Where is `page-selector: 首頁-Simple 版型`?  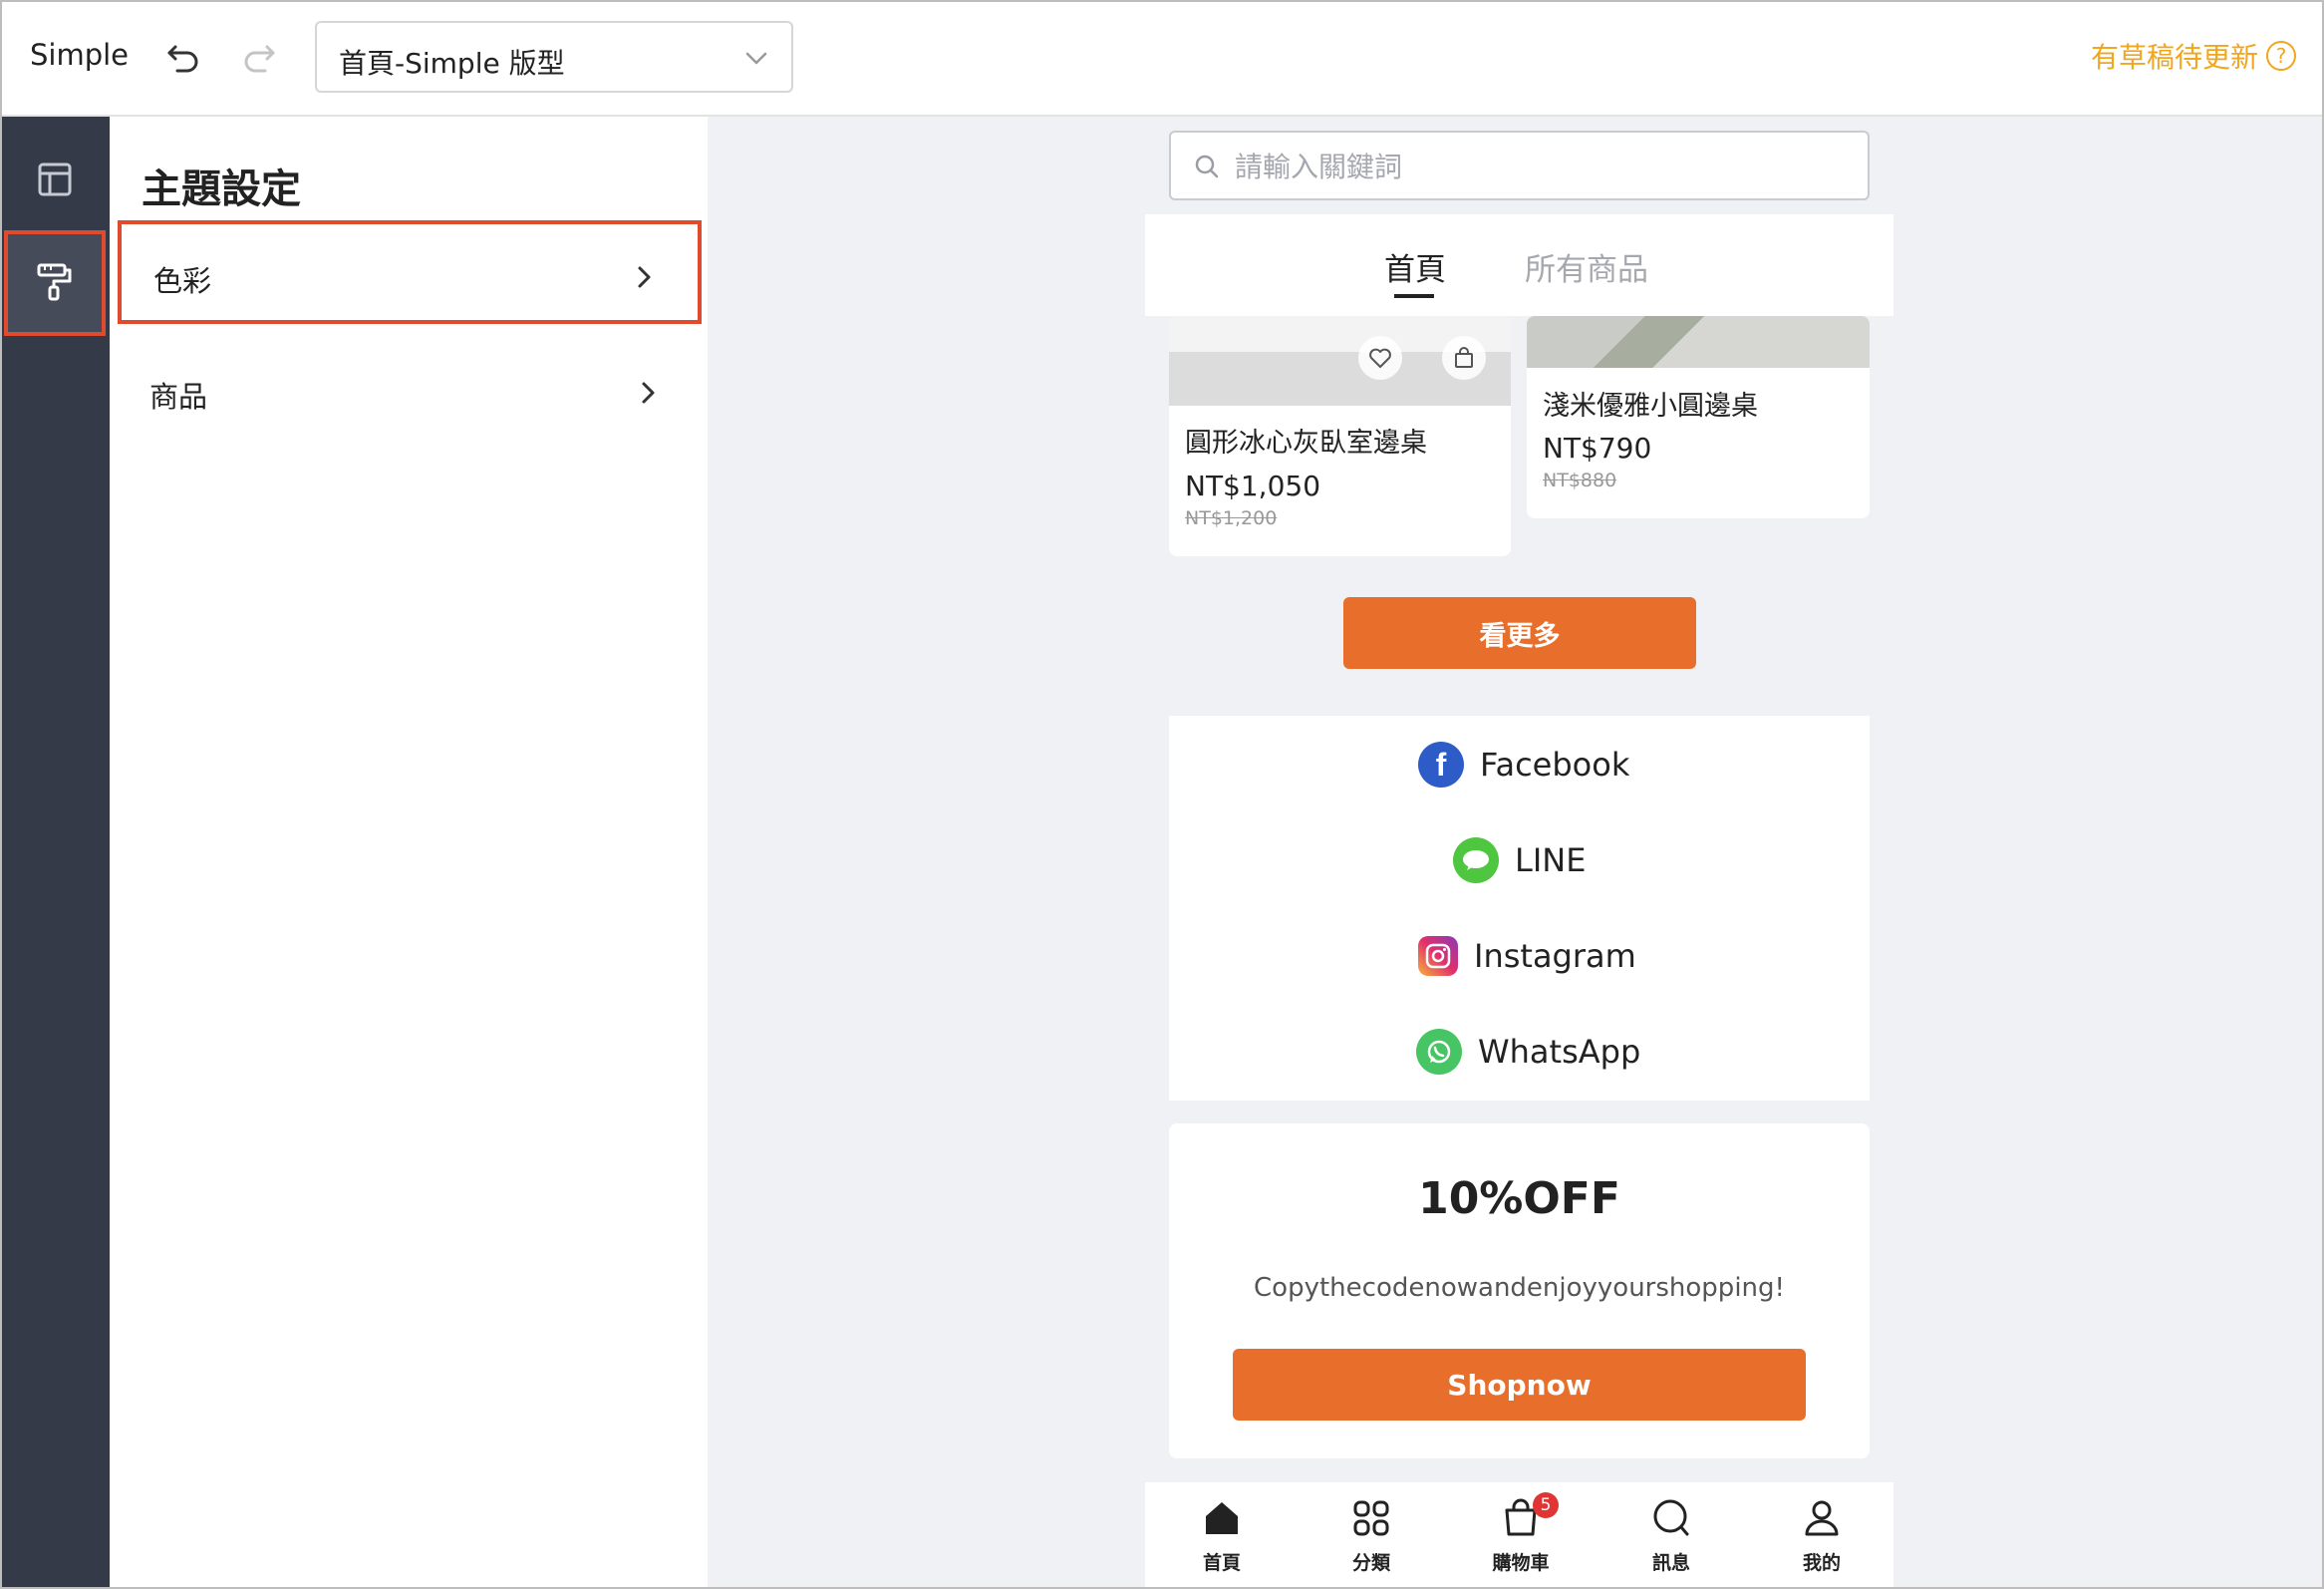
page-selector: 首頁-Simple 版型 is located at coordinates (554, 57).